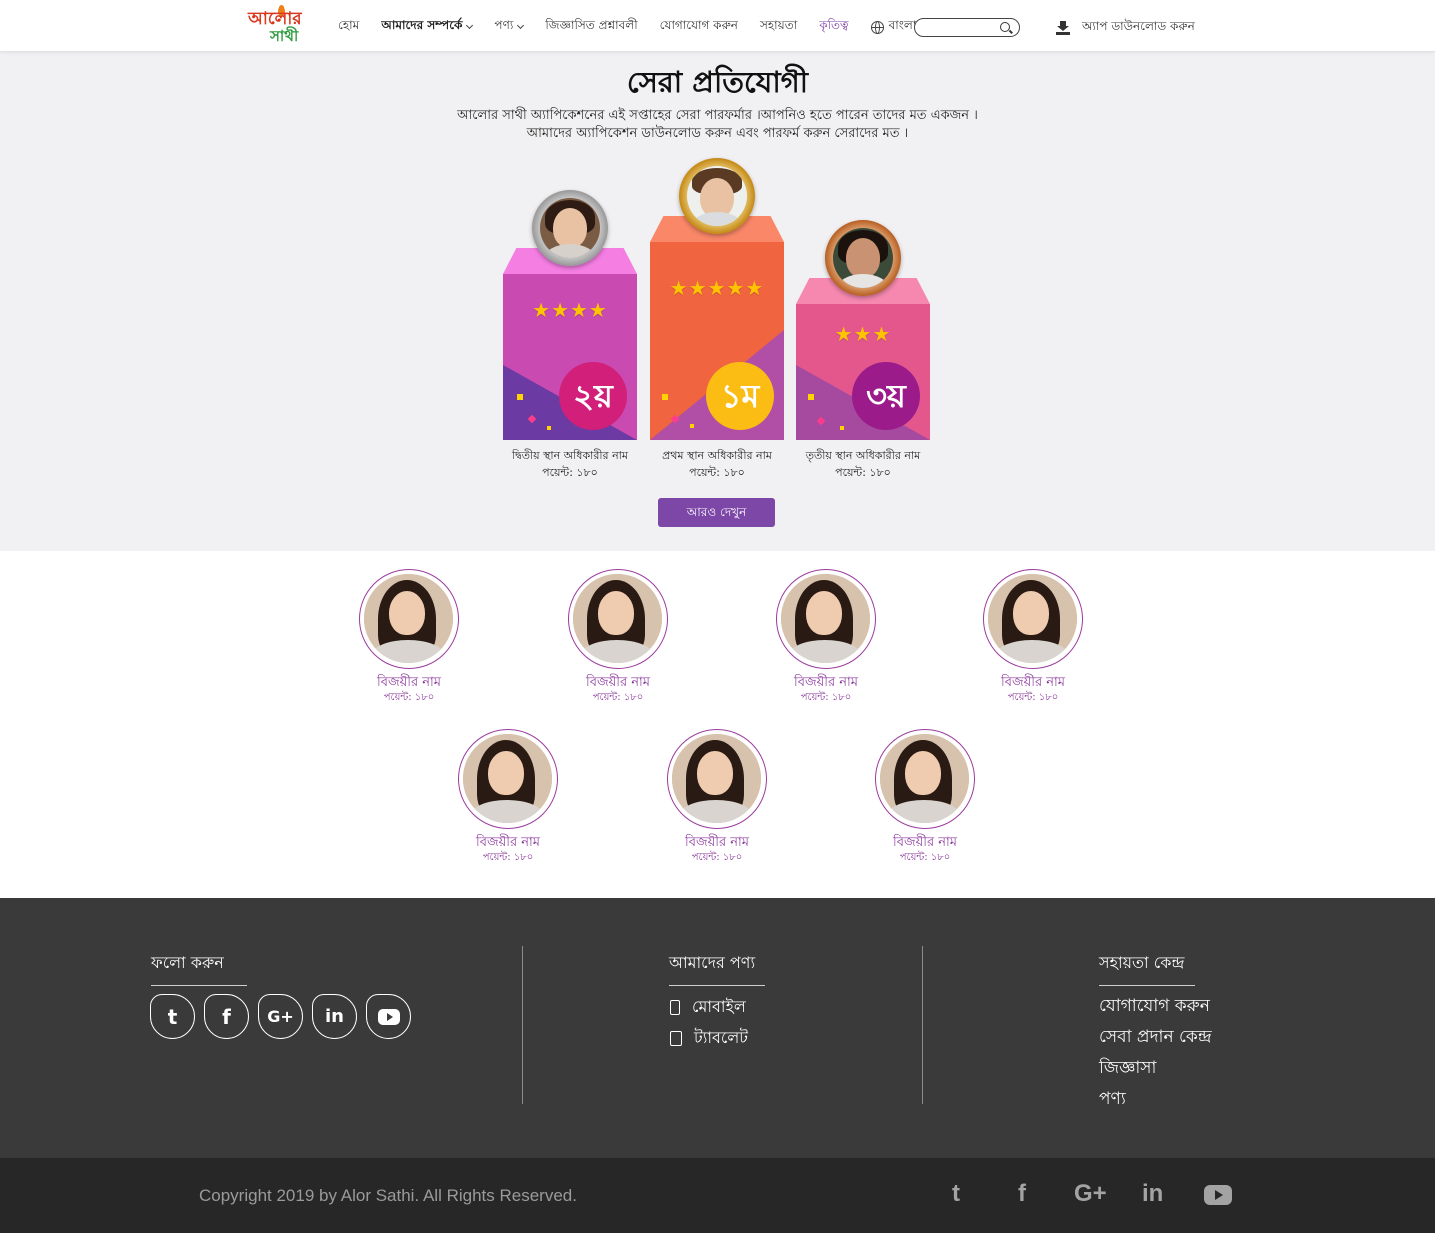 This screenshot has width=1435, height=1233. I want to click on language-label: বাংলা, so click(902, 25).